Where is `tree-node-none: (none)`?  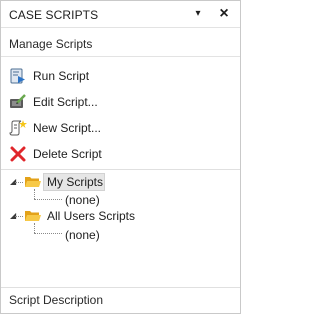
tree-node-none: (none) is located at coordinates (105, 235).